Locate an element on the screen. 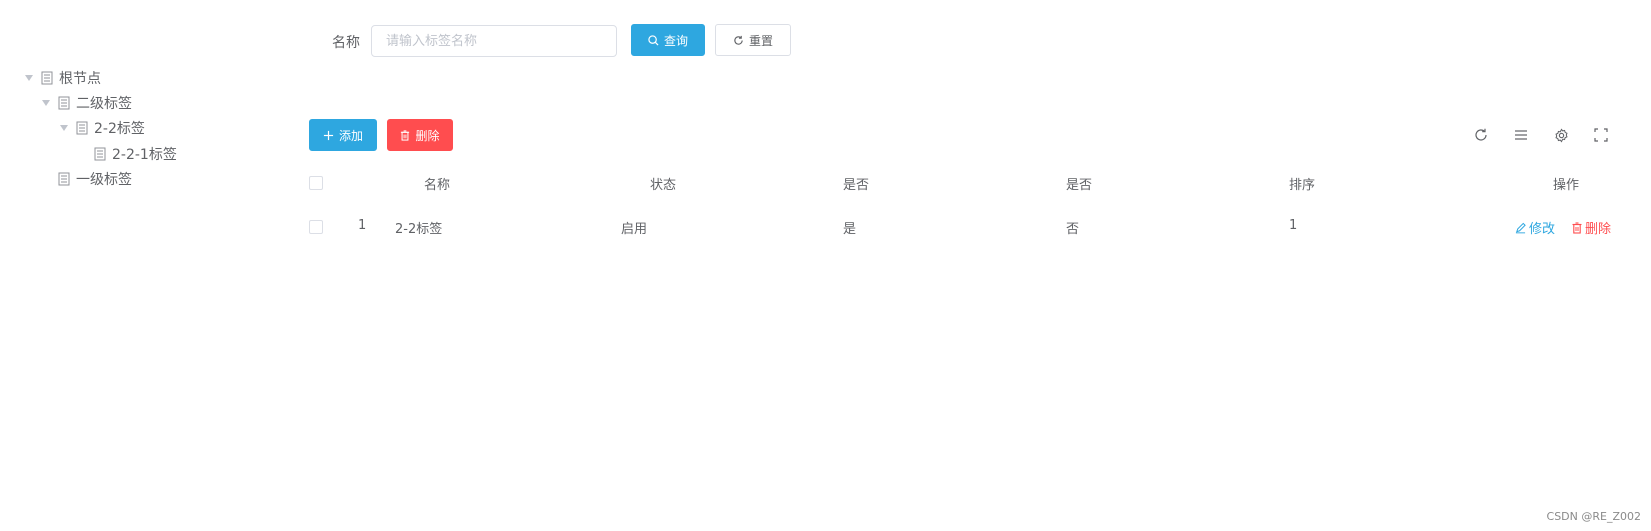 The height and width of the screenshot is (531, 1651). cell-name: 2-2标签 is located at coordinates (419, 229).